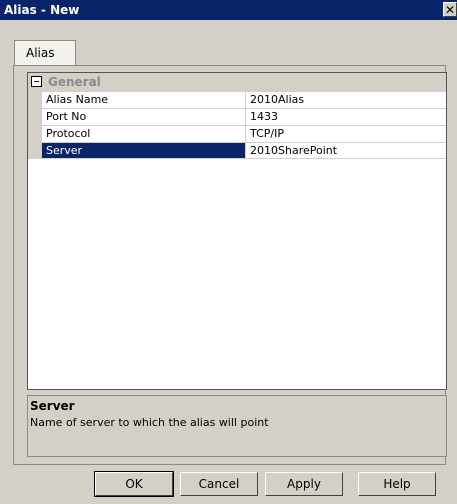  What do you see at coordinates (219, 484) in the screenshot?
I see `cancel-button: Cancel` at bounding box center [219, 484].